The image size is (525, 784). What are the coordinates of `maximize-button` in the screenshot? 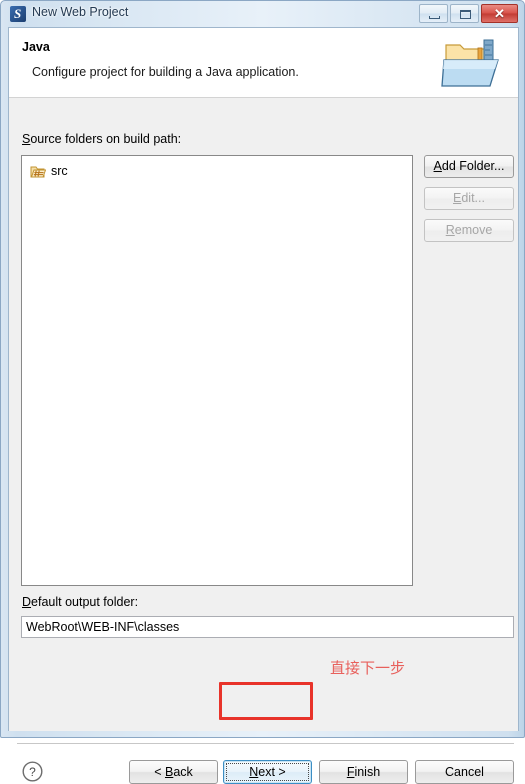 It's located at (464, 13).